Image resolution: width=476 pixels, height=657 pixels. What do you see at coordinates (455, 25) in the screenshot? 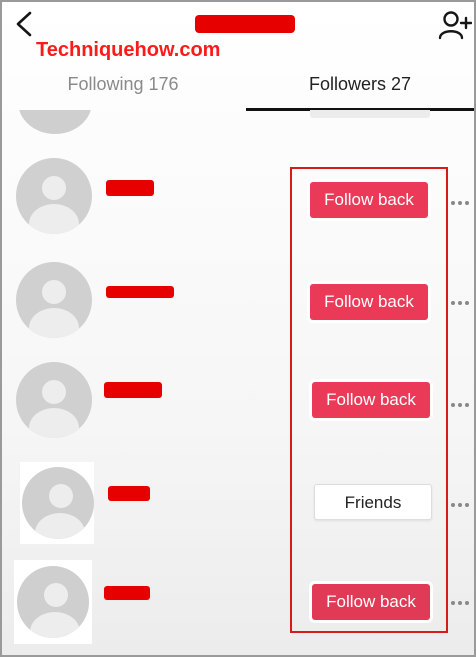
I see `add-user-icon` at bounding box center [455, 25].